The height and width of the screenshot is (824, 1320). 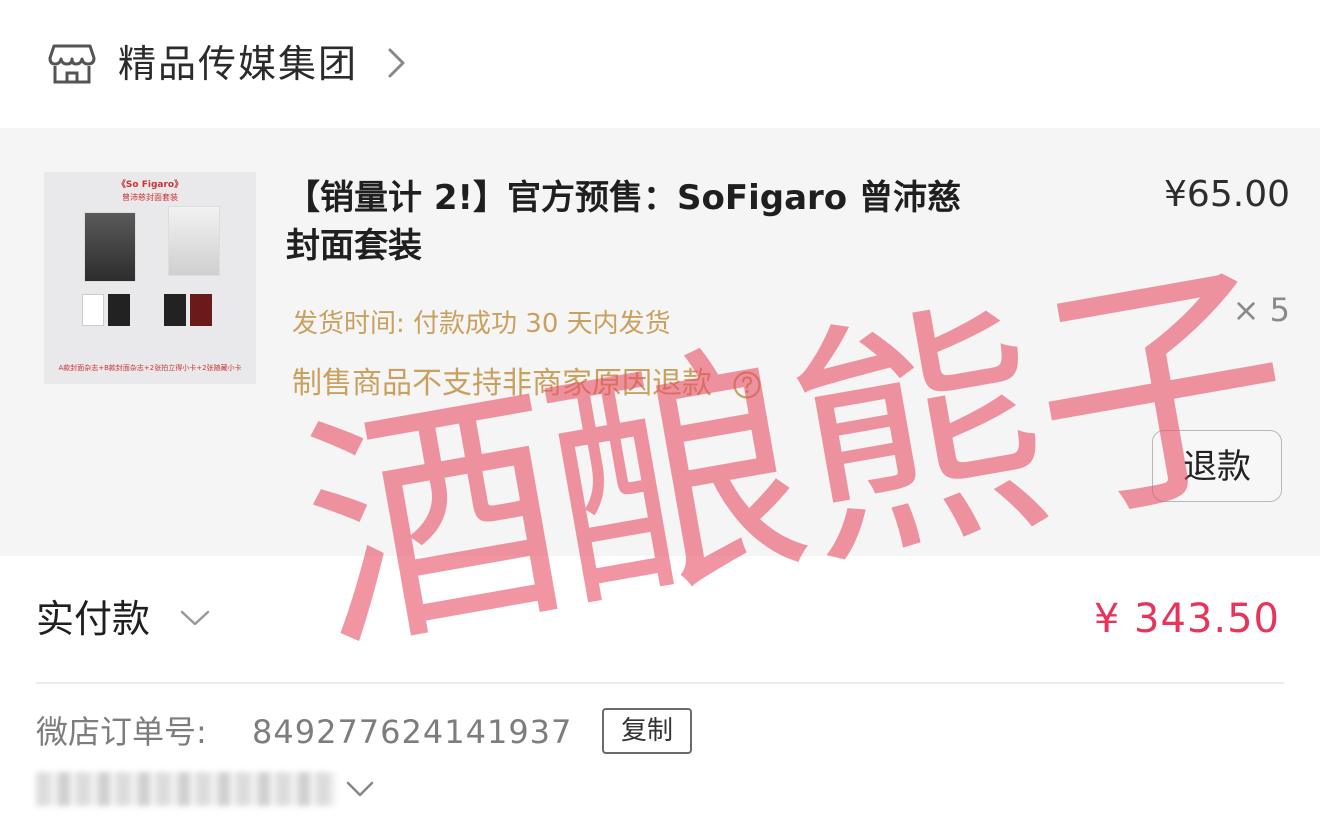 I want to click on chevron-right-icon, so click(x=397, y=63).